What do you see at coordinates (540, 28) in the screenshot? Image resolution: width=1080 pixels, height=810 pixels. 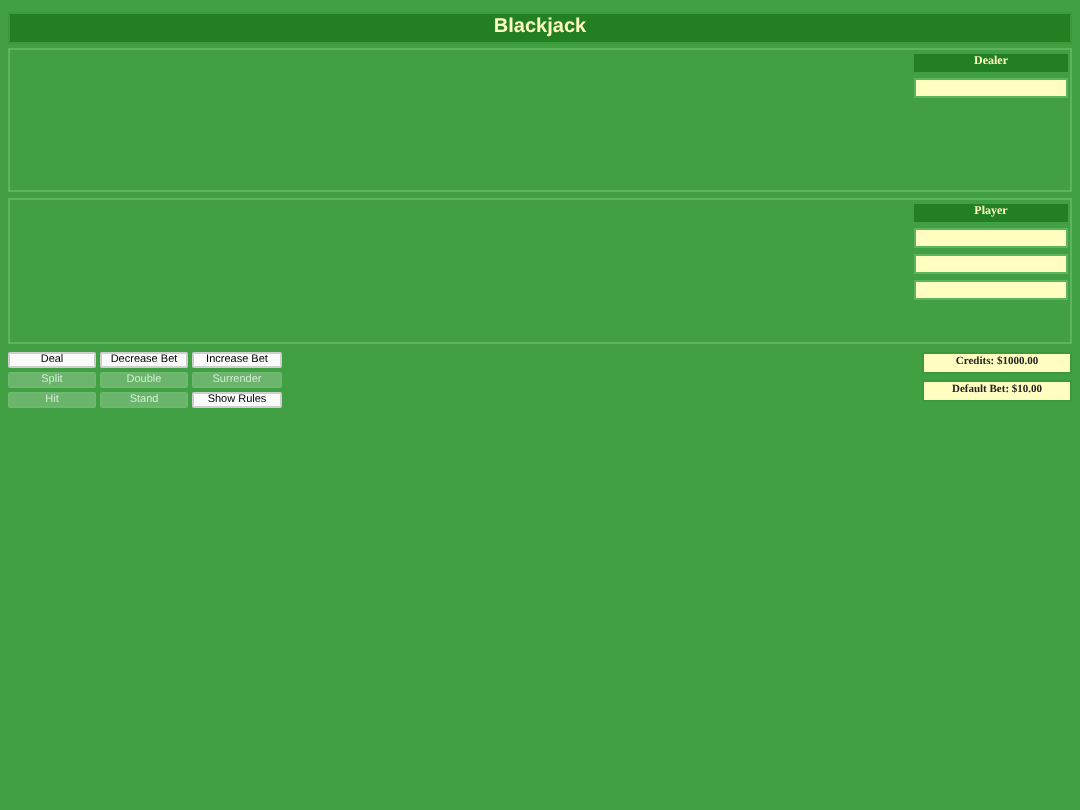 I see `title-bar: Blackjack` at bounding box center [540, 28].